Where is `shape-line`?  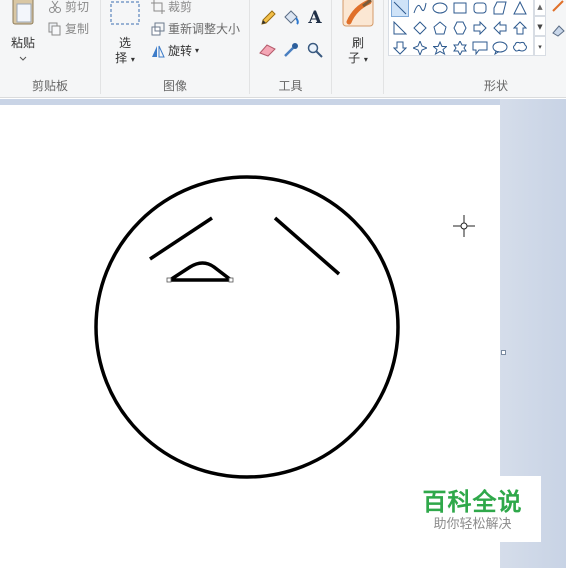
shape-line is located at coordinates (400, 8).